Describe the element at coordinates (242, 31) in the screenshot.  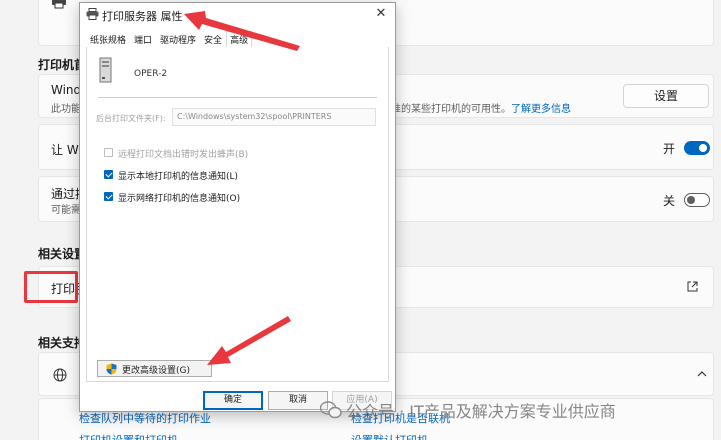
I see `arrow-to-title` at that location.